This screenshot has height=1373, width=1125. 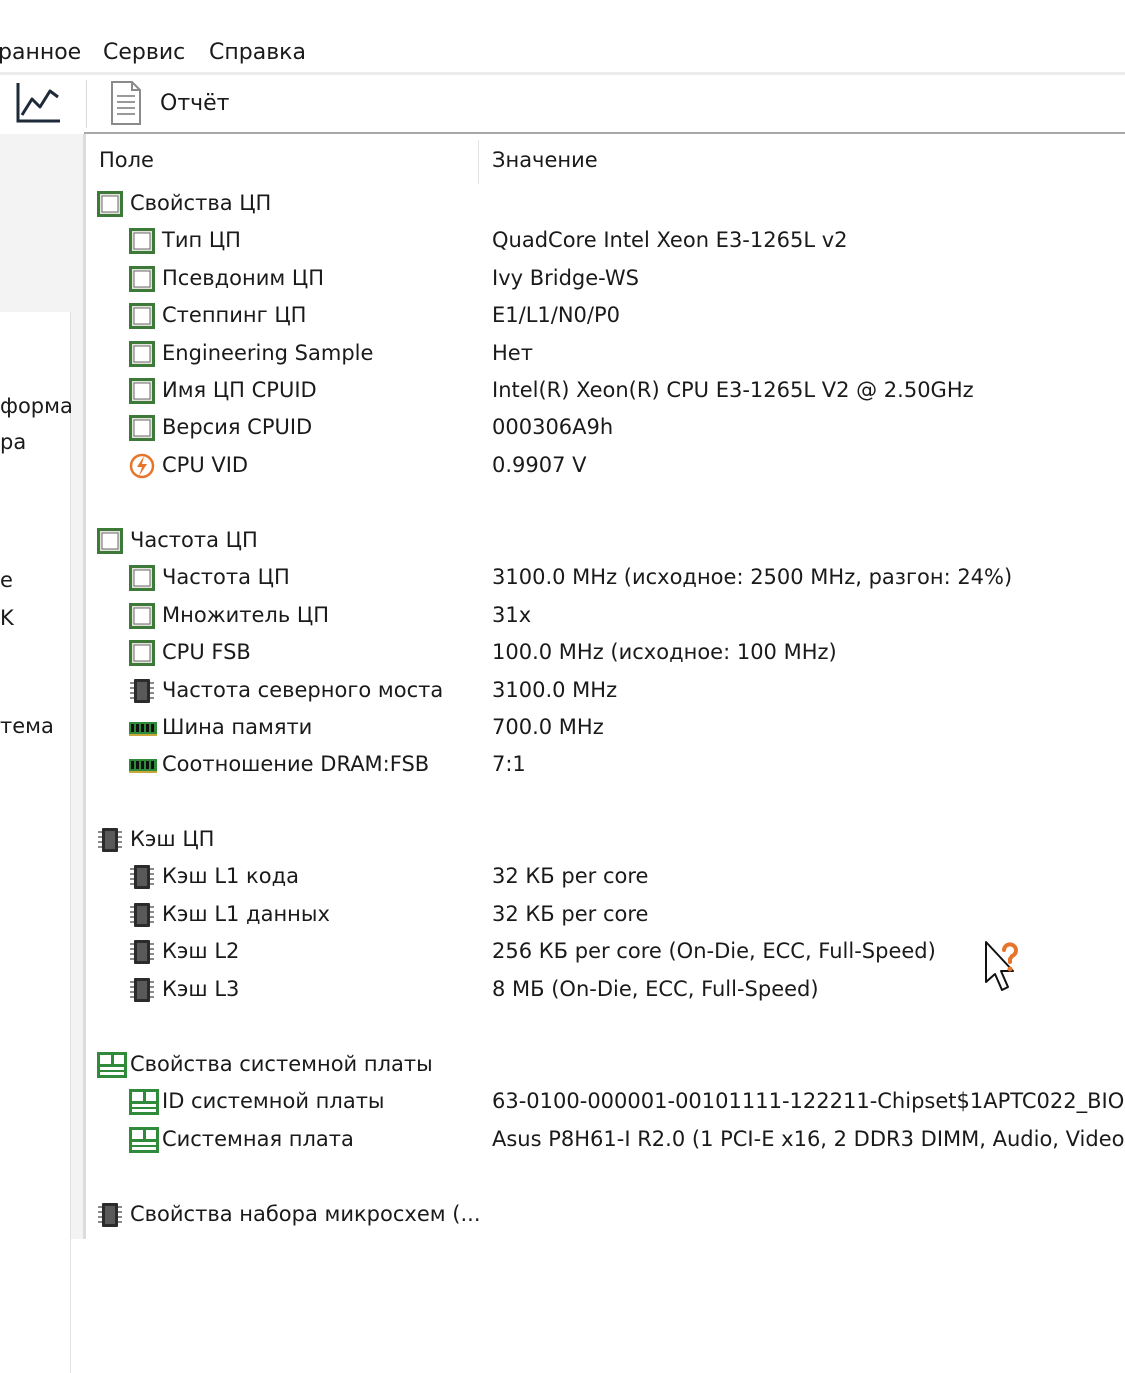 I want to click on tree-item-fragment: тема, so click(x=27, y=726).